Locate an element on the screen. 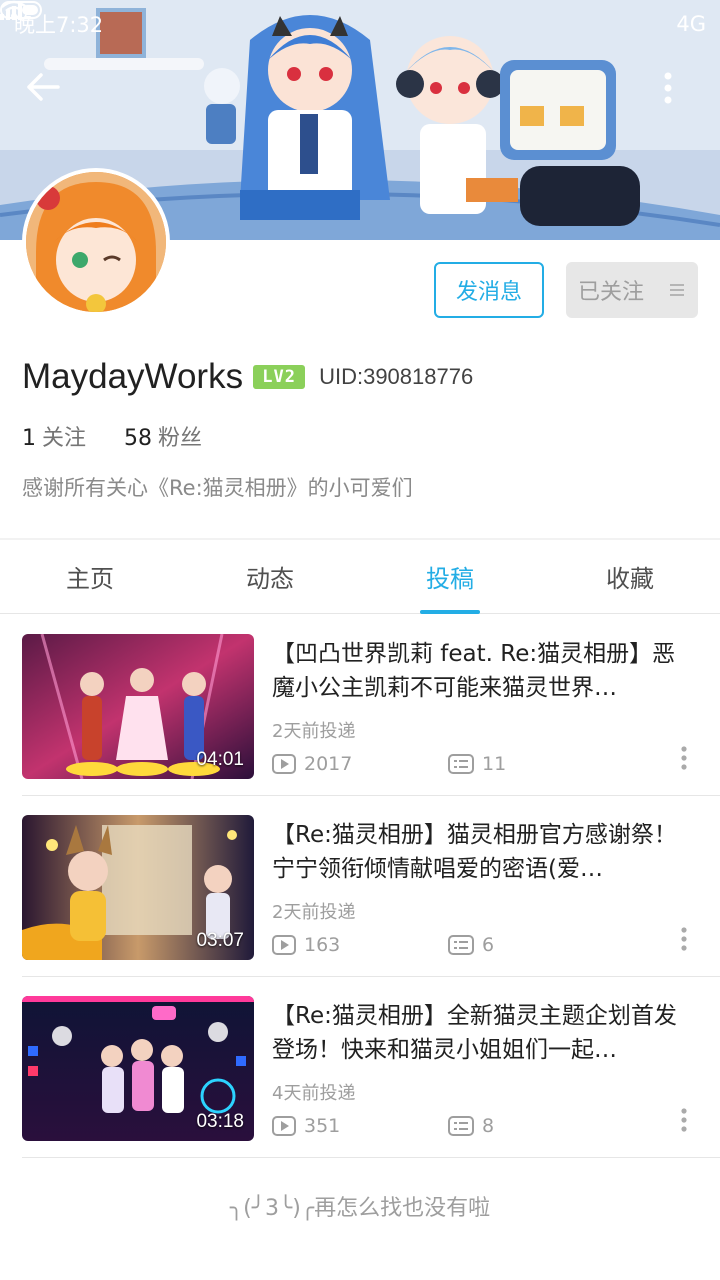 The height and width of the screenshot is (1280, 720). followers-stat: 58 粉丝 is located at coordinates (163, 436).